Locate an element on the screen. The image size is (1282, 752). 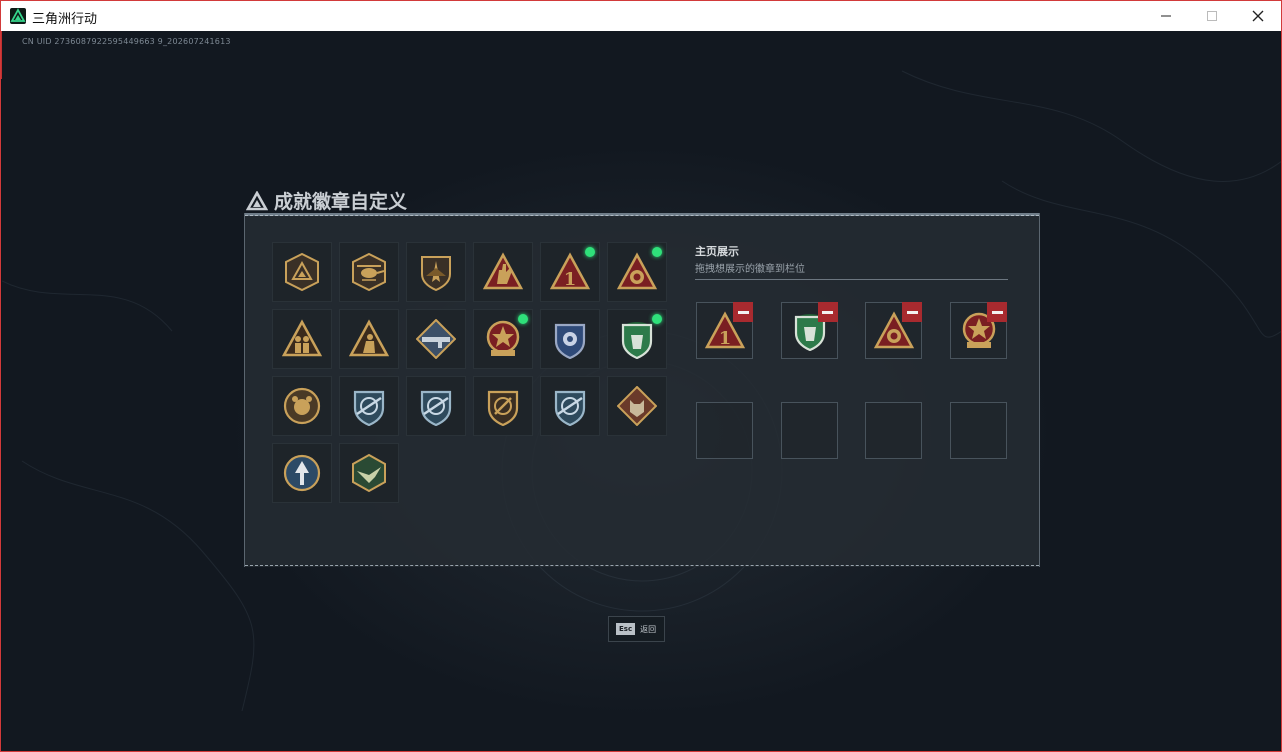
soldier-kneel-triangle-badge-icon is located at coordinates (369, 338).